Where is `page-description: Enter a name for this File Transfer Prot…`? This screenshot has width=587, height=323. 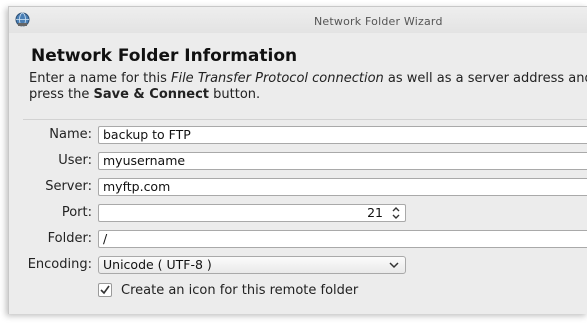 page-description: Enter a name for this File Transfer Prot… is located at coordinates (308, 86).